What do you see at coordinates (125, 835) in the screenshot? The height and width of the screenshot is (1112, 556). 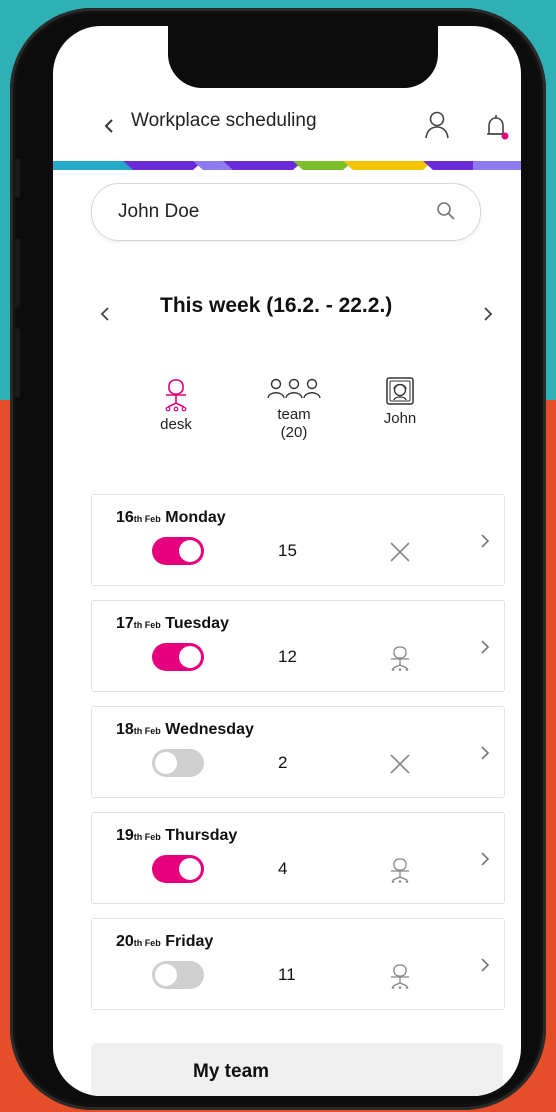 I see `day-number: 19` at bounding box center [125, 835].